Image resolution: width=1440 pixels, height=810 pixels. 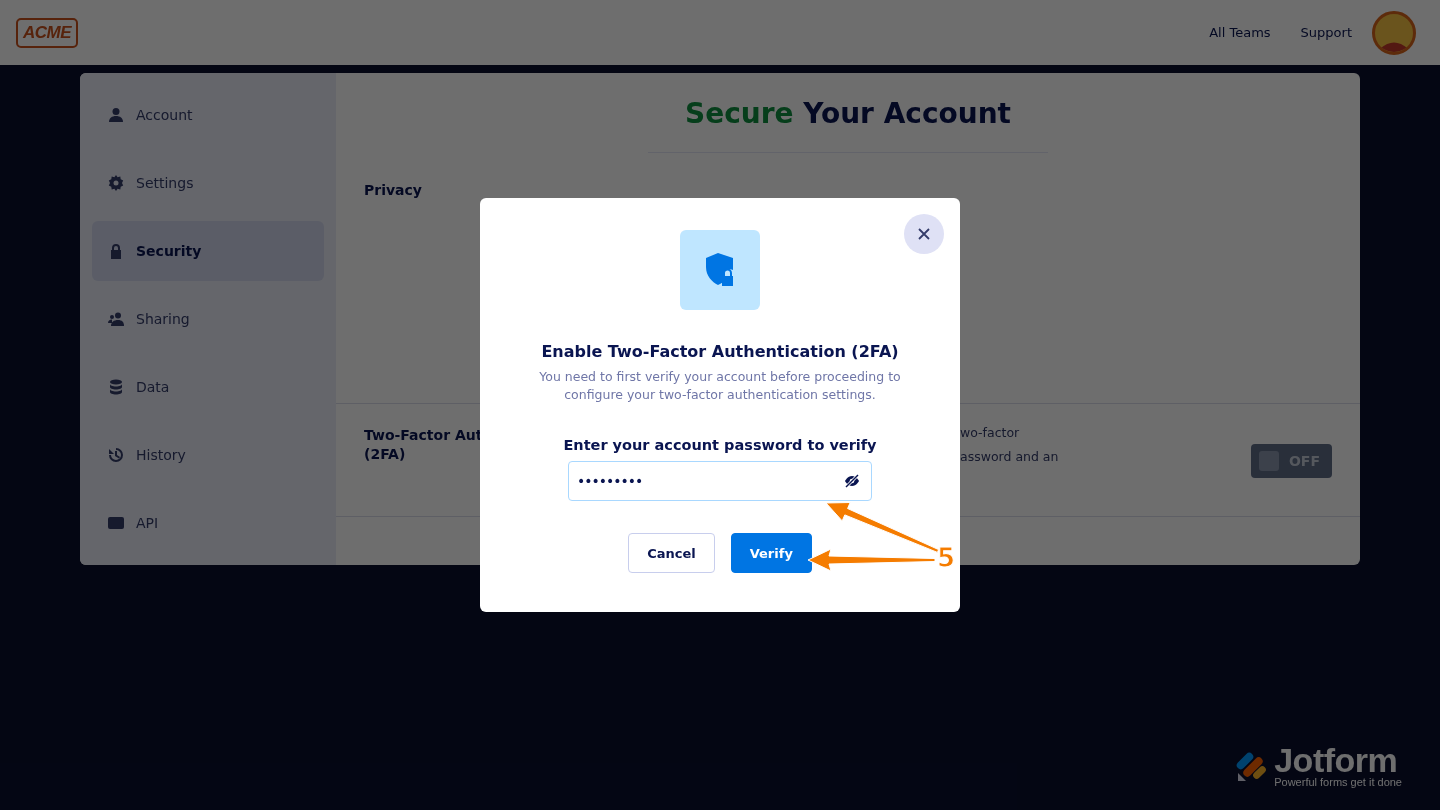 I want to click on brand-name: Jotform, so click(x=1336, y=760).